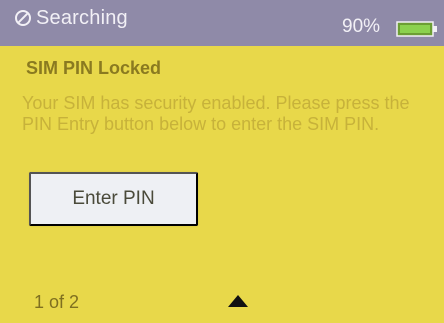 This screenshot has width=444, height=323. Describe the element at coordinates (113, 199) in the screenshot. I see `enter-pin-button: Enter PIN` at that location.